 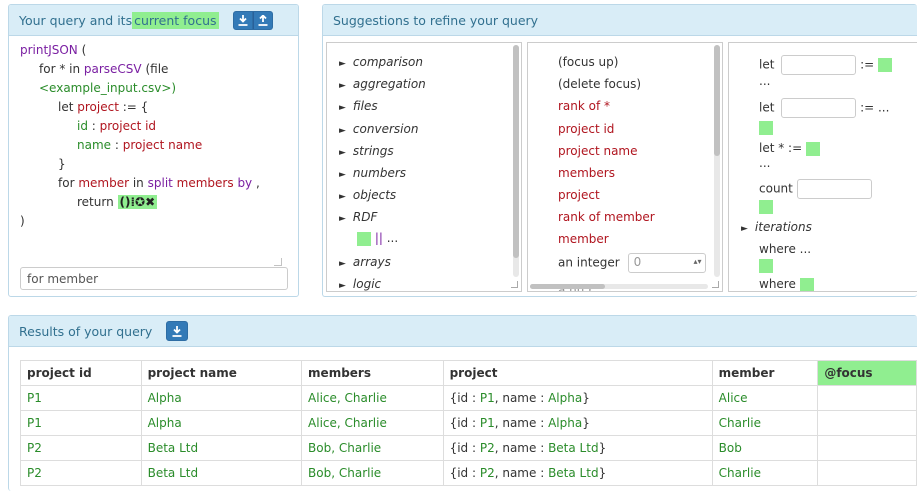 I want to click on suggestion-count: count, so click(x=815, y=189).